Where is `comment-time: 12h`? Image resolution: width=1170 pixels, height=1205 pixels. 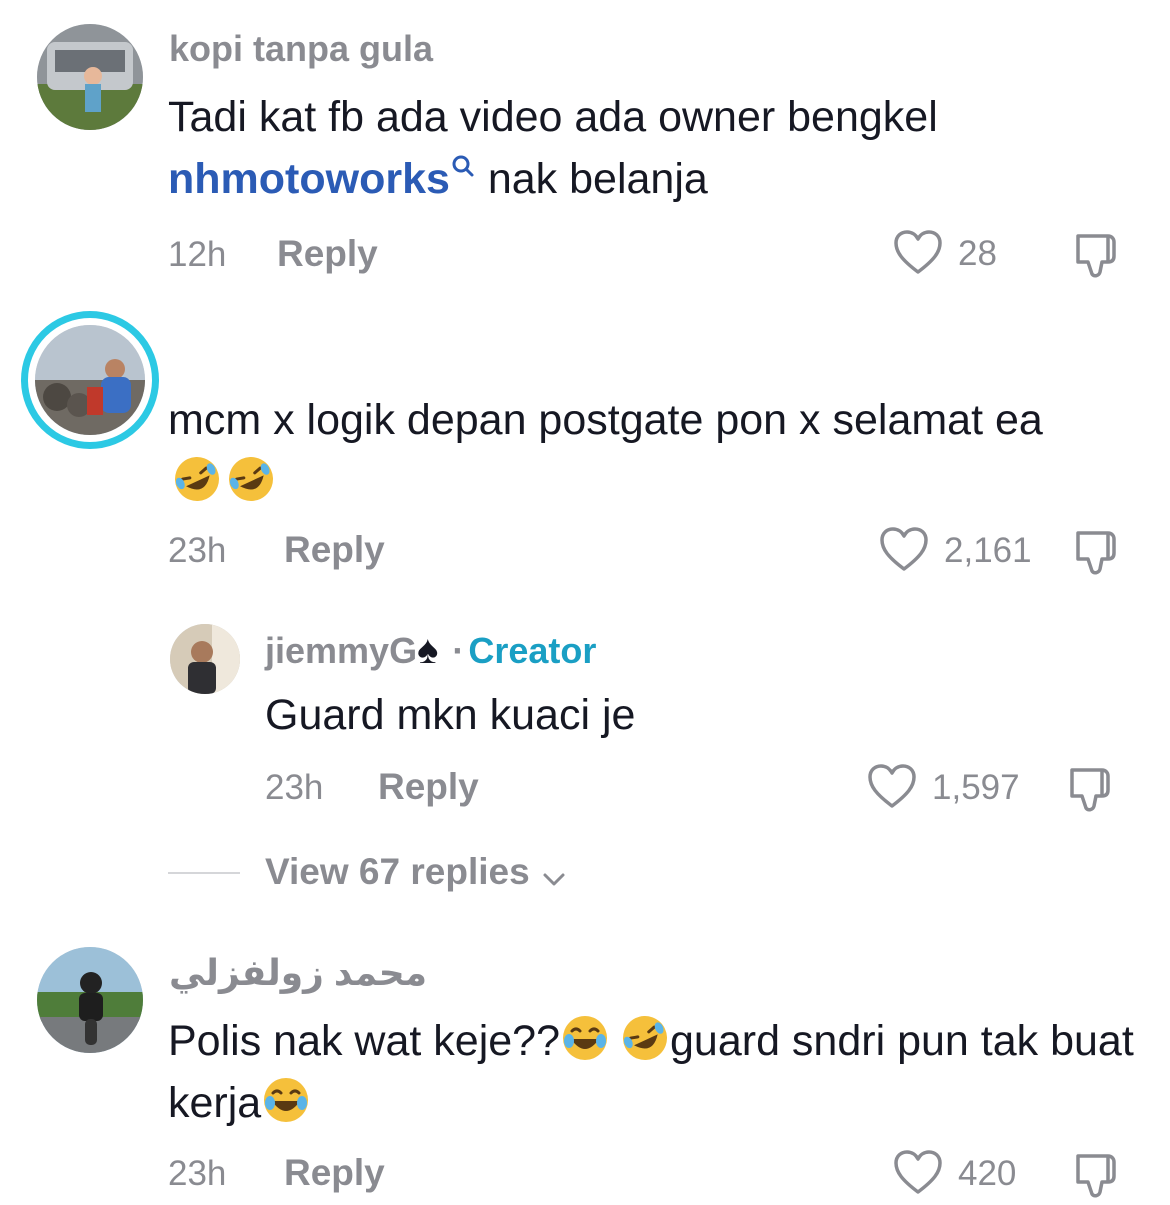
comment-time: 12h is located at coordinates (197, 254).